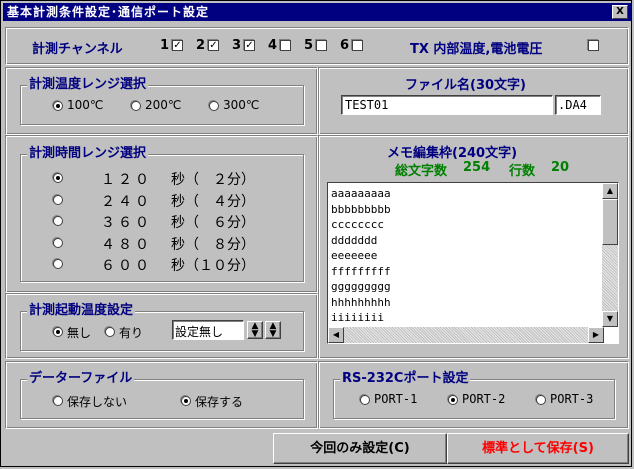 The height and width of the screenshot is (469, 634). I want to click on save-default-button: 標準として保存(S), so click(538, 448).